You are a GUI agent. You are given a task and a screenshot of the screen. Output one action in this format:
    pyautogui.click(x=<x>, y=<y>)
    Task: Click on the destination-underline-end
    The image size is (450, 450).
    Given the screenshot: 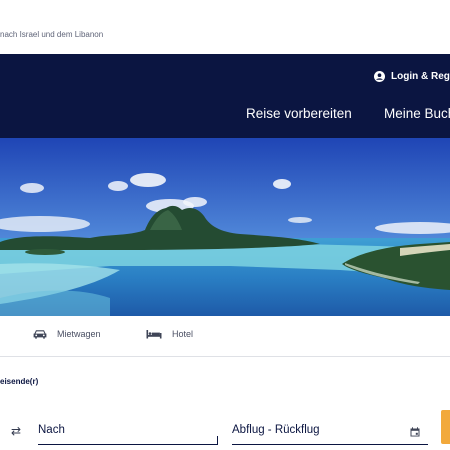 What is the action you would take?
    pyautogui.click(x=217, y=440)
    